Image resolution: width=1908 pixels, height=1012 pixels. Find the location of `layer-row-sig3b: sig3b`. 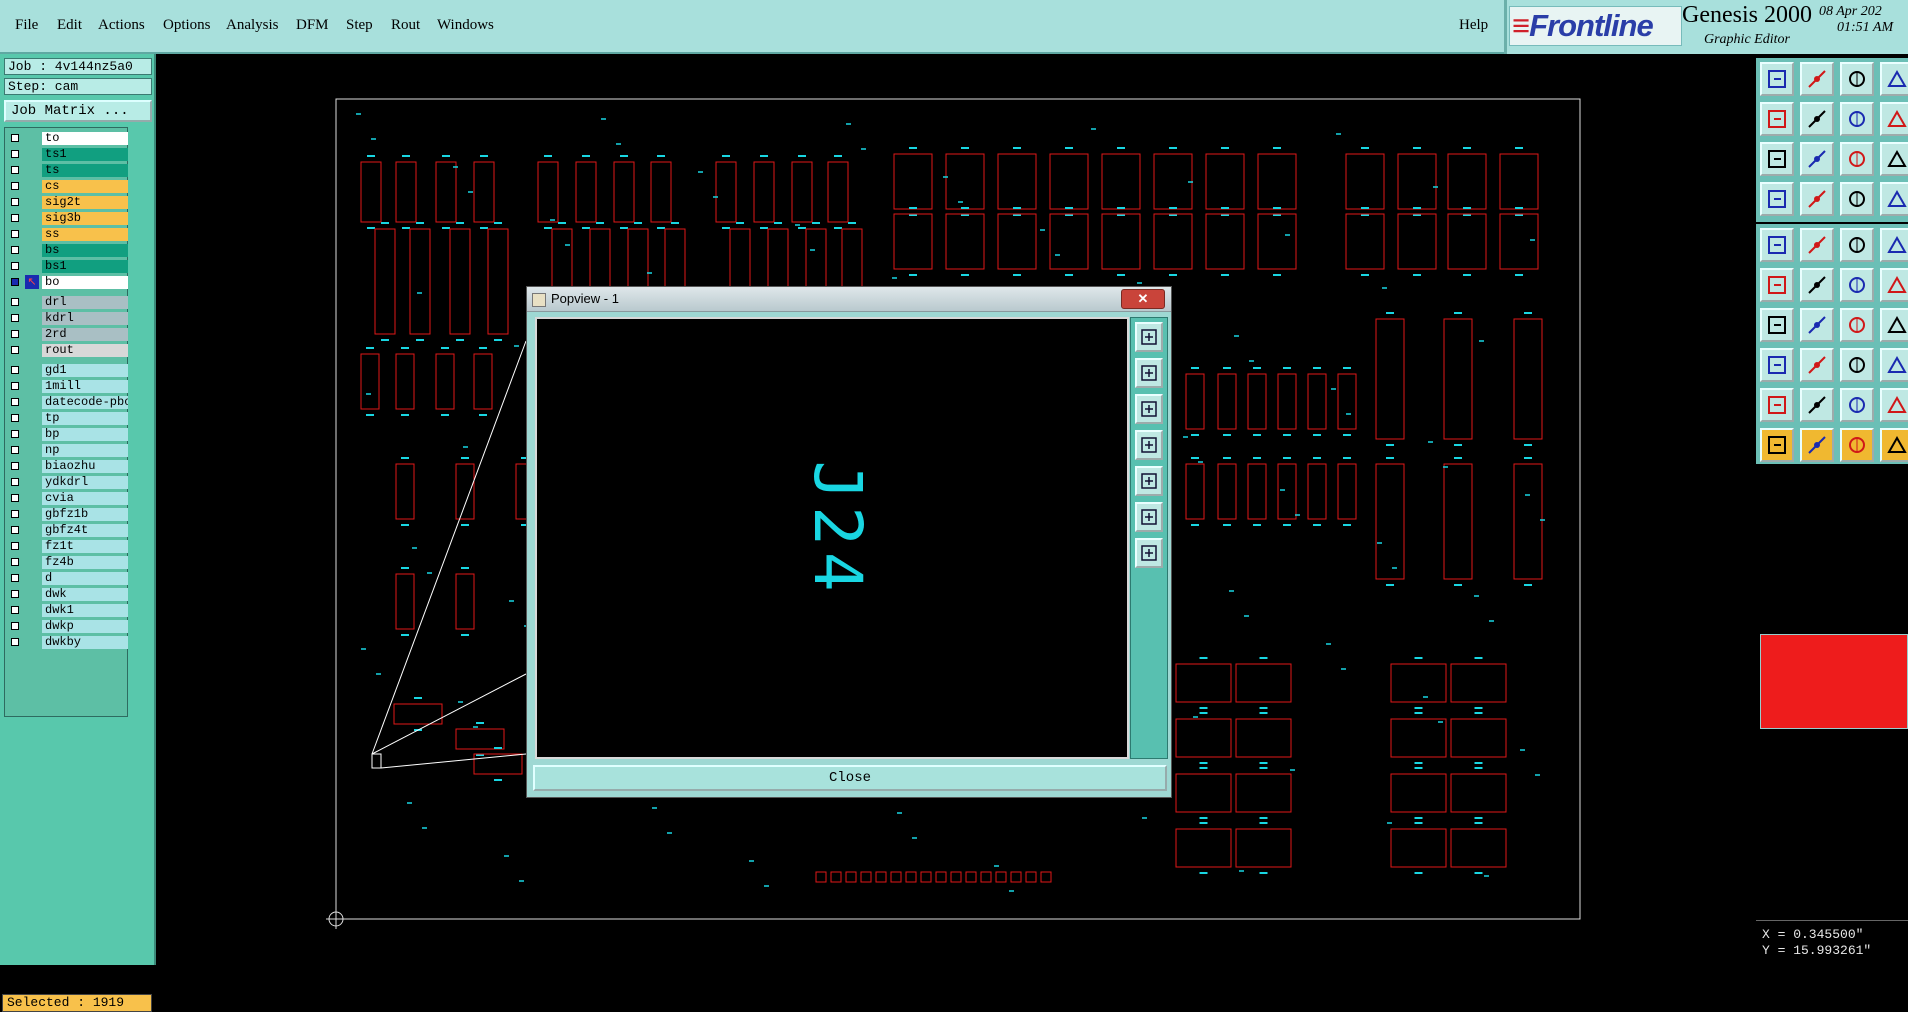

layer-row-sig3b: sig3b is located at coordinates (66, 219).